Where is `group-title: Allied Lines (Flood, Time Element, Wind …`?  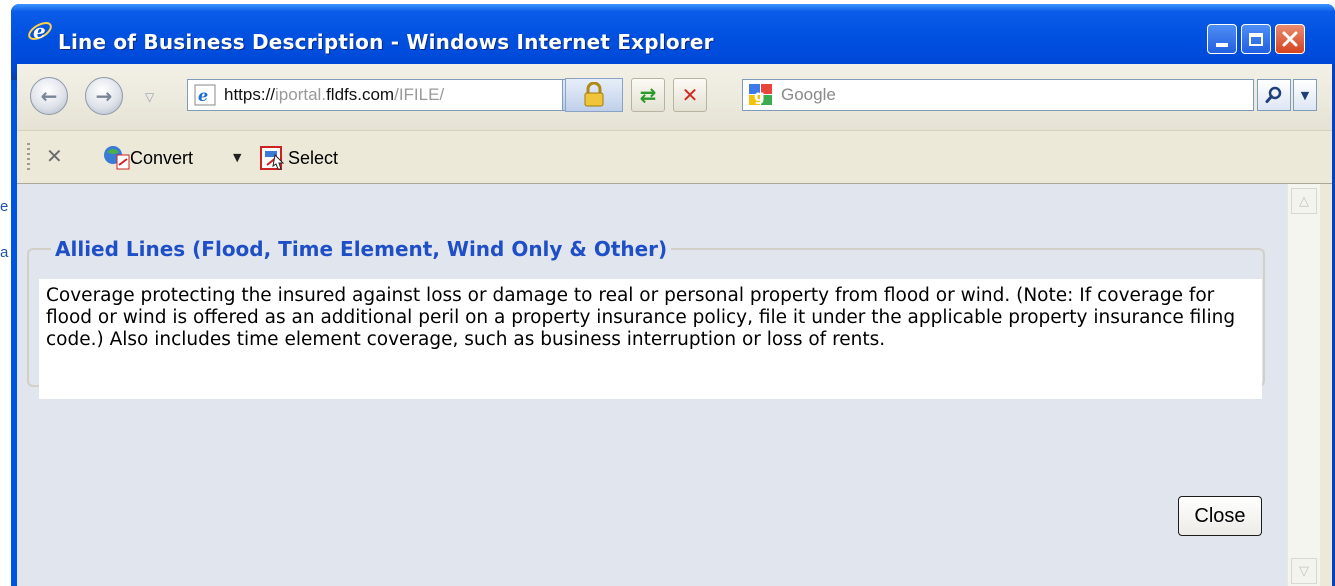
group-title: Allied Lines (Flood, Time Element, Wind … is located at coordinates (361, 249).